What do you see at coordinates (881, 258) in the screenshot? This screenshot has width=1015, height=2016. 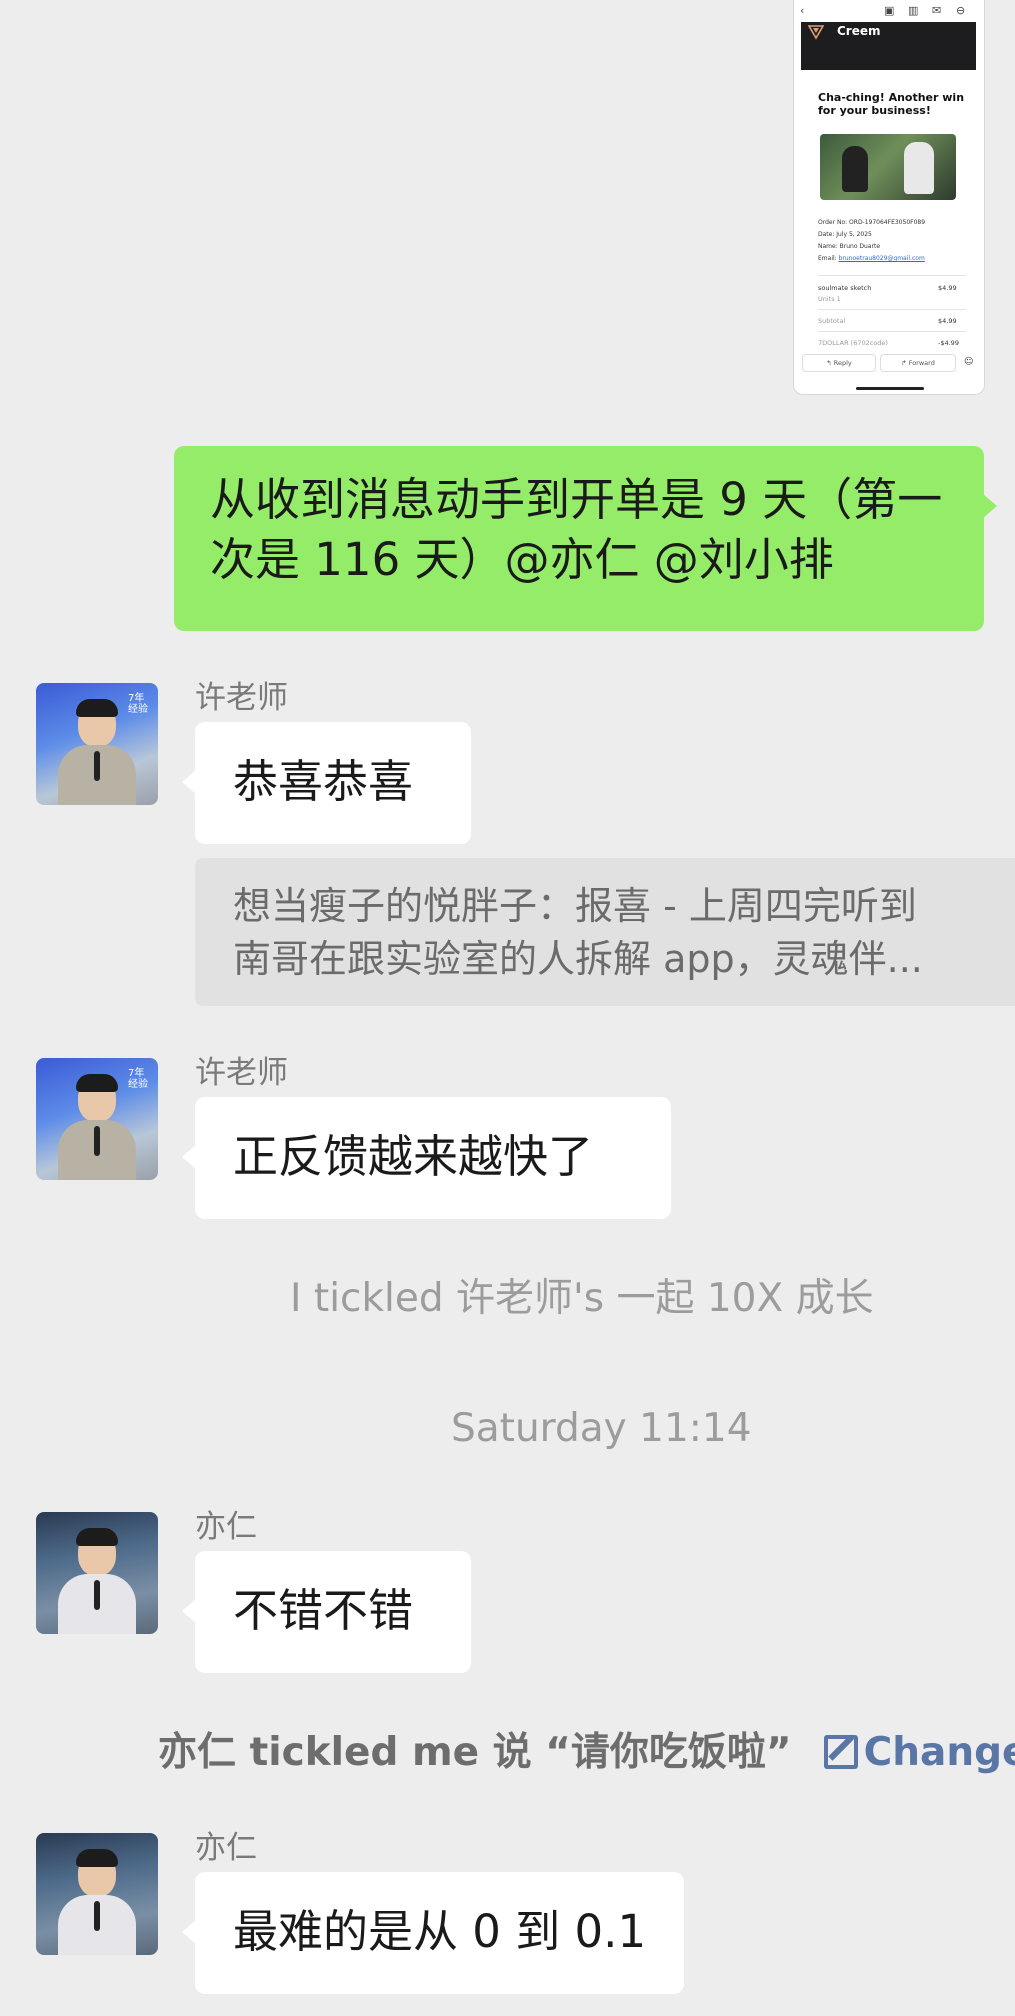 I see `customer-email: brunoetrau8029@gmail.com` at bounding box center [881, 258].